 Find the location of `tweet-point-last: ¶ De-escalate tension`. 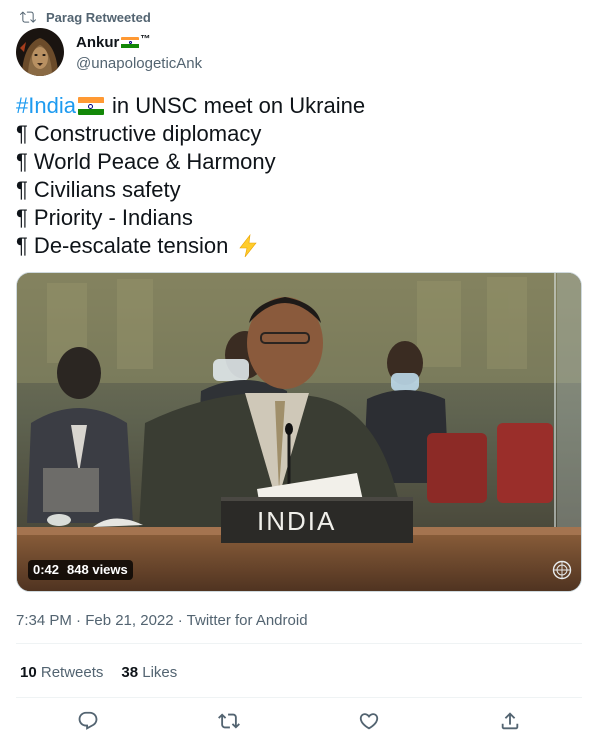

tweet-point-last: ¶ De-escalate tension is located at coordinates (190, 246).